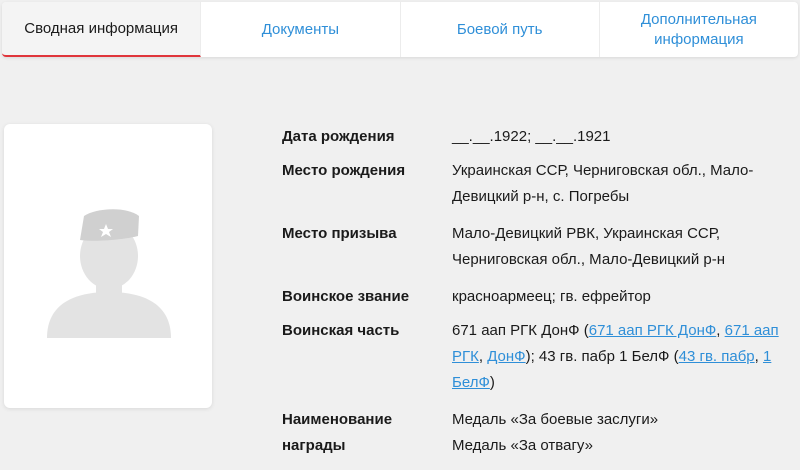 This screenshot has height=470, width=800. I want to click on unit-text: 671 аап РГК ДонФ (, so click(520, 330).